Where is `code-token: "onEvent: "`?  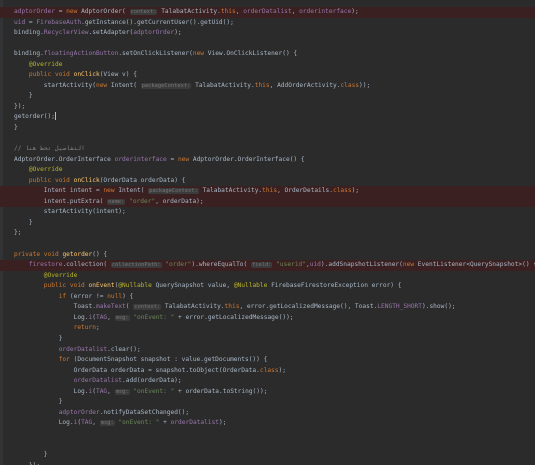 code-token: "onEvent: " is located at coordinates (152, 317).